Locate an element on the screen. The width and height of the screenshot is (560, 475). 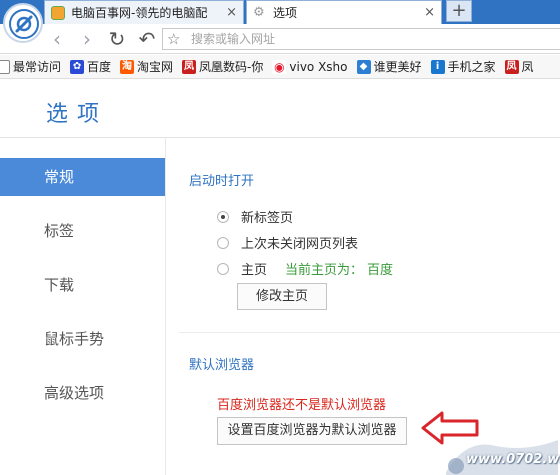
sidebar-item-general: 常规 is located at coordinates (82, 177).